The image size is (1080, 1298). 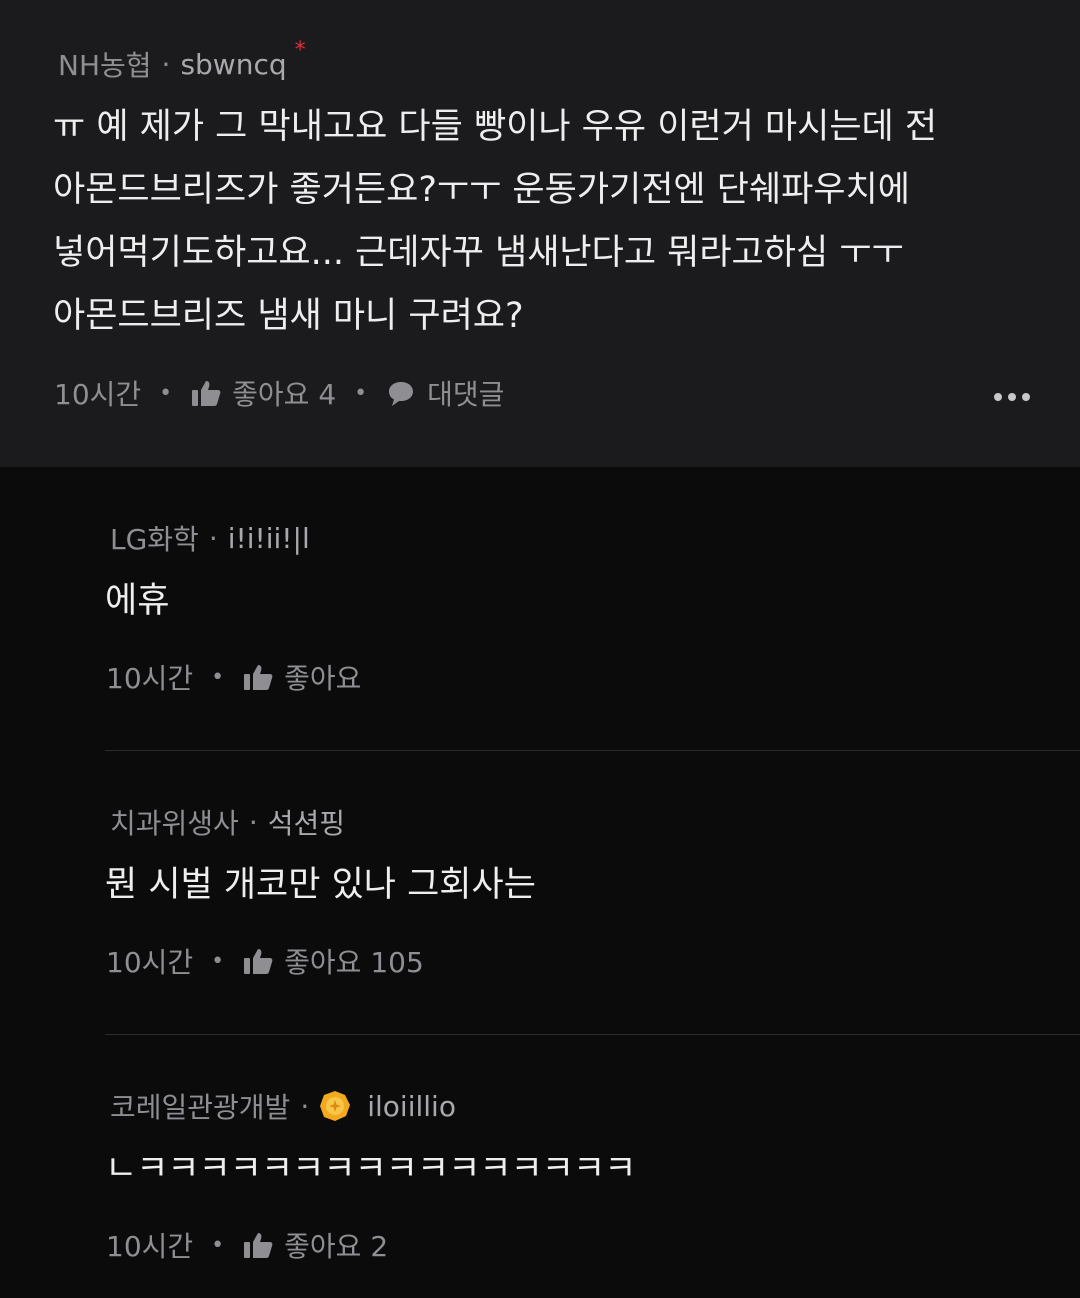 I want to click on author-marker: *, so click(x=300, y=50).